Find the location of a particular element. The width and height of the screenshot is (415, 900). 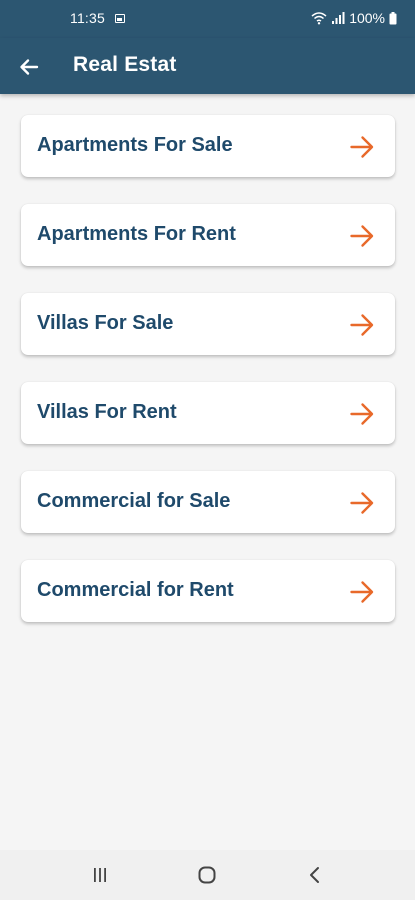

recent-apps-button is located at coordinates (100, 875).